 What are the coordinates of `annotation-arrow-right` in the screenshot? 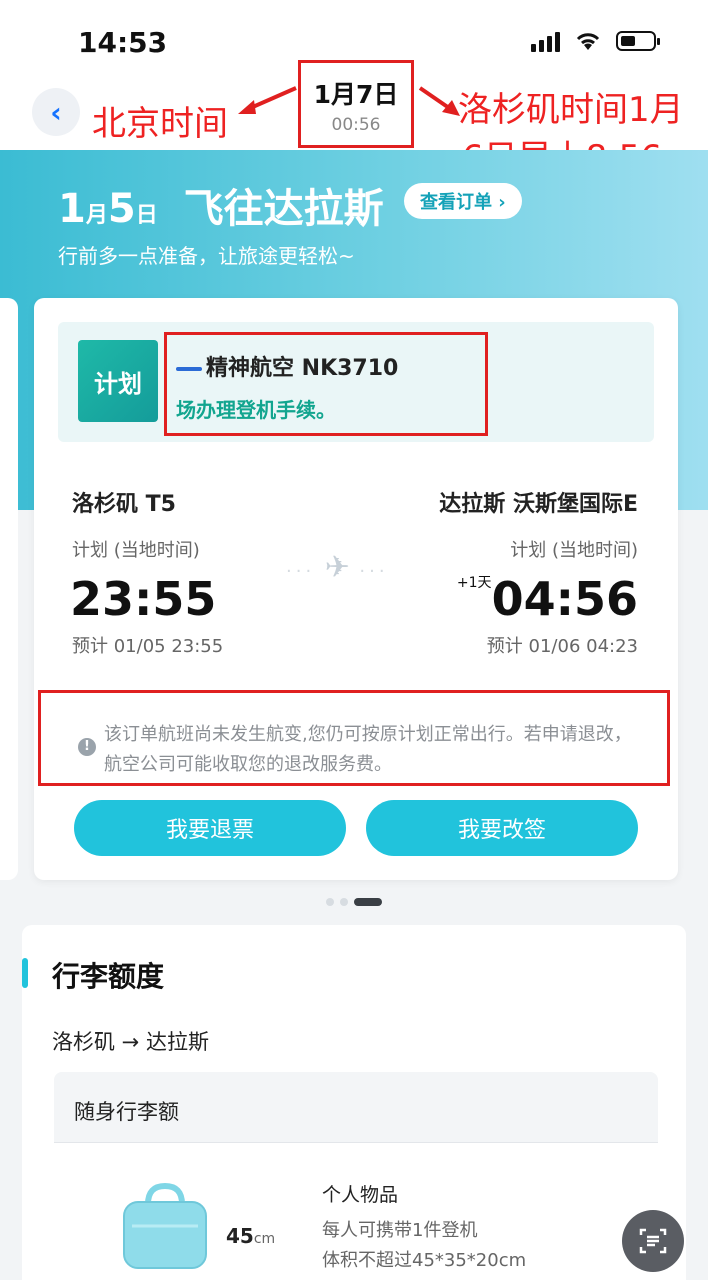 It's located at (439, 101).